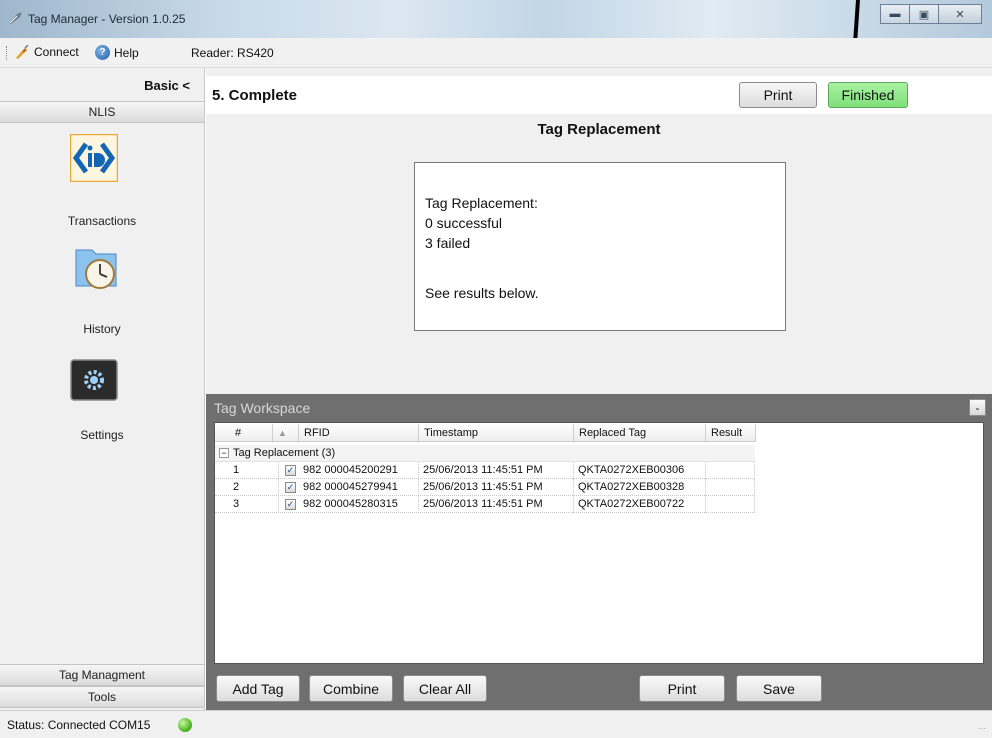 Image resolution: width=992 pixels, height=738 pixels. I want to click on sidebar-section-label: NLIS, so click(102, 112).